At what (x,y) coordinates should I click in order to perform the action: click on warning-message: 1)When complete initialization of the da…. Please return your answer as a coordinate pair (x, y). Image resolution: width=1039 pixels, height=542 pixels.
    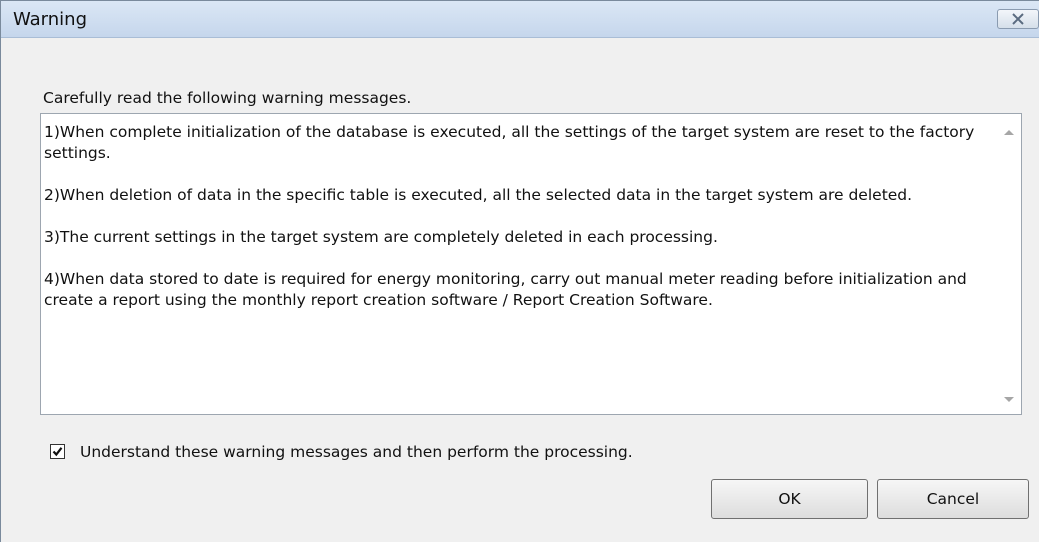
    Looking at the image, I should click on (509, 142).